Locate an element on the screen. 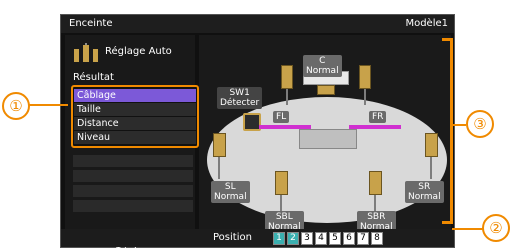  callout-1-leader is located at coordinates (48, 105).